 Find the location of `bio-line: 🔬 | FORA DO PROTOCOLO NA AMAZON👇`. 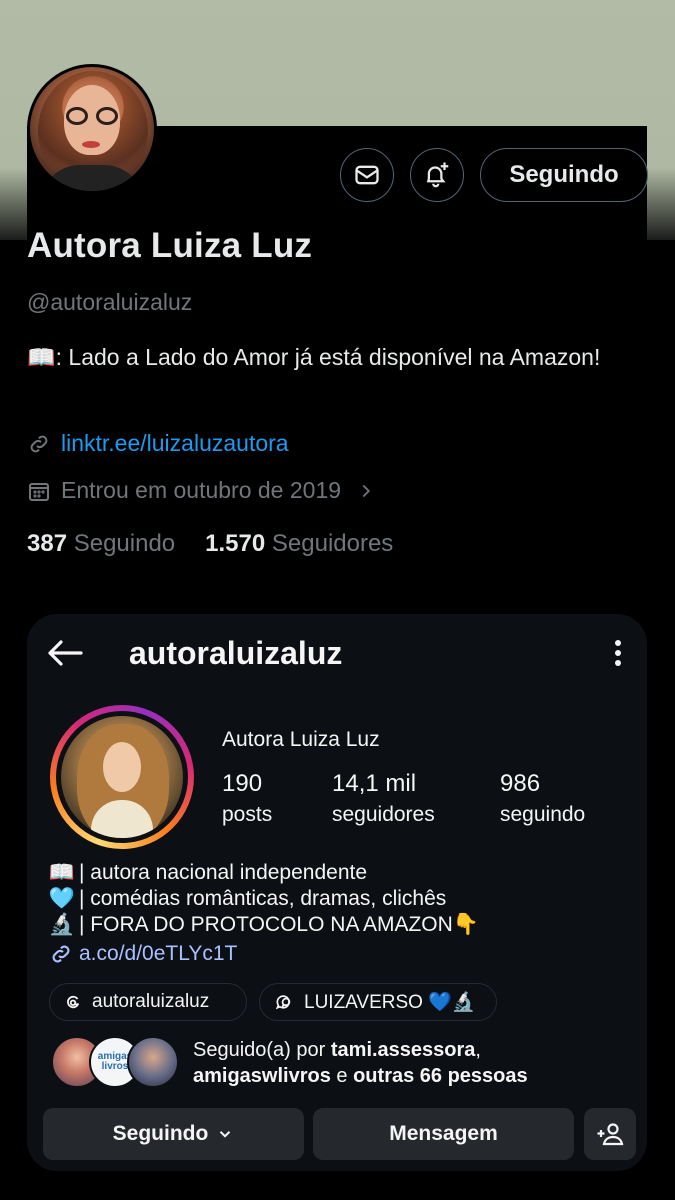

bio-line: 🔬 | FORA DO PROTOCOLO NA AMAZON👇 is located at coordinates (263, 924).